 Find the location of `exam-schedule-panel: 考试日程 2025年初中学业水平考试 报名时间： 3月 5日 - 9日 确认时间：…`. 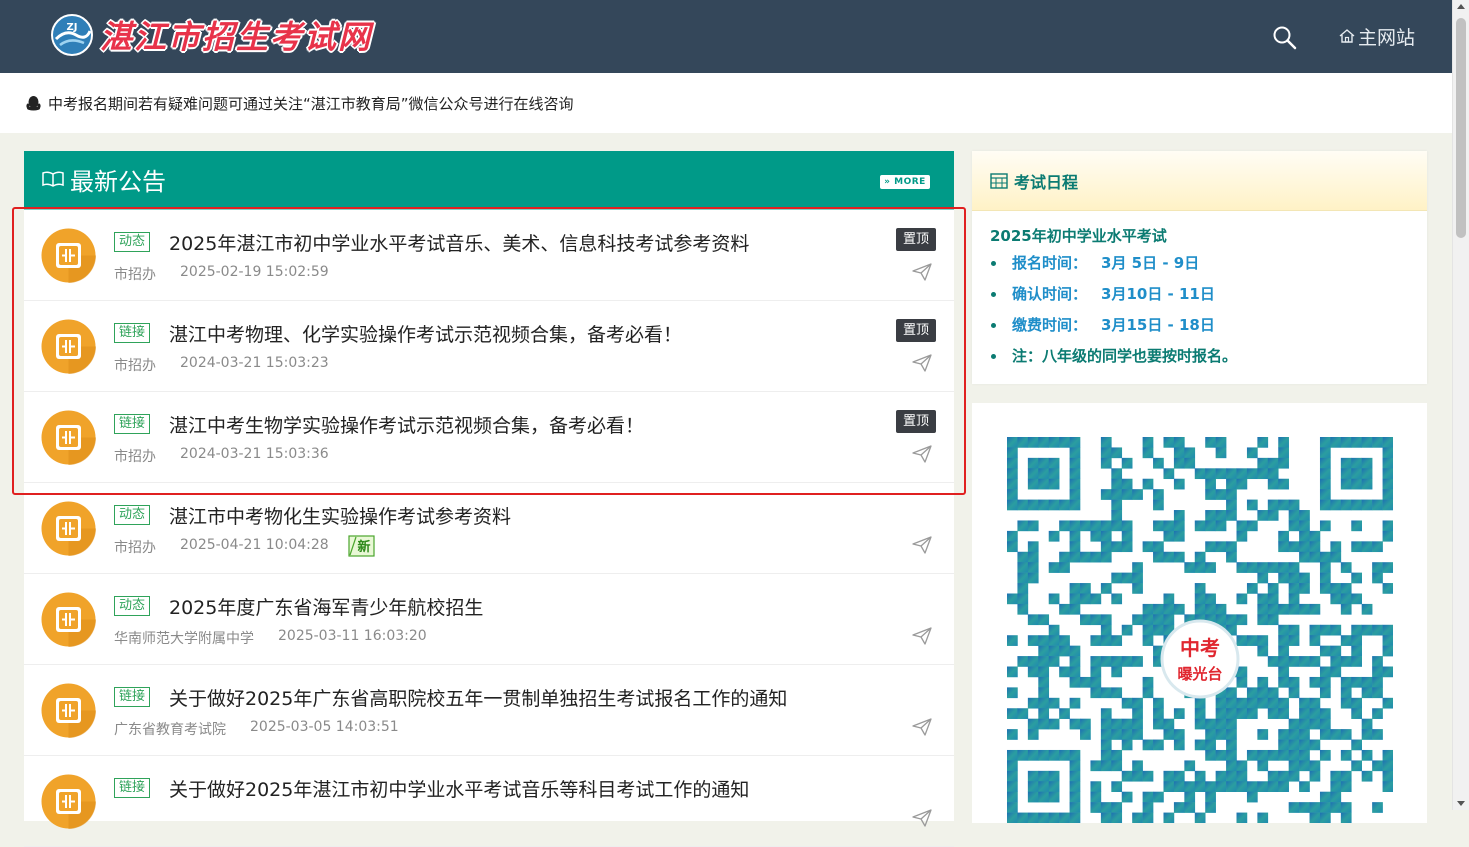

exam-schedule-panel: 考试日程 2025年初中学业水平考试 报名时间： 3月 5日 - 9日 确认时间：… is located at coordinates (1199, 267).